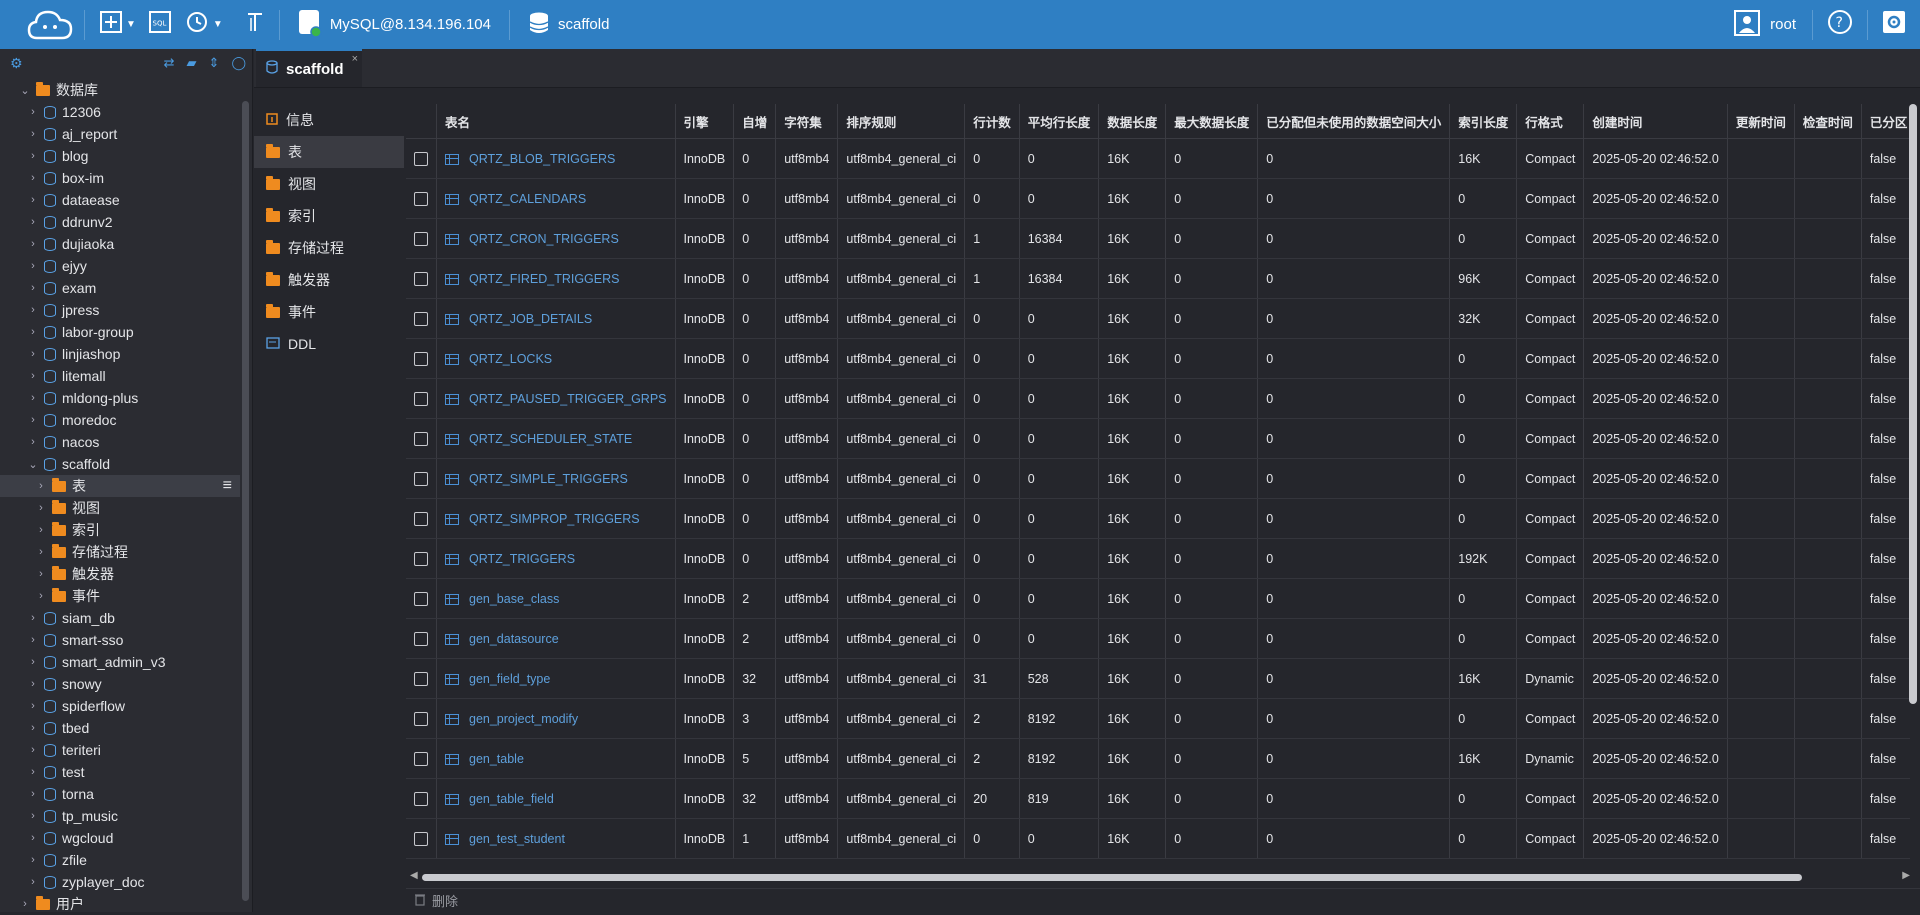 Image resolution: width=1920 pixels, height=915 pixels. Describe the element at coordinates (1132, 121) in the screenshot. I see `column-header: 数据长度` at that location.